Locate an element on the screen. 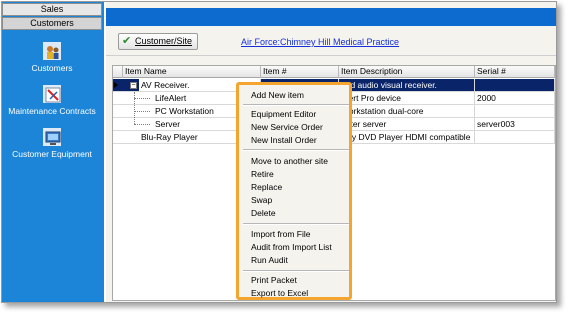  menu-item-audit-from-import-list: Audit from Import List is located at coordinates (291, 247).